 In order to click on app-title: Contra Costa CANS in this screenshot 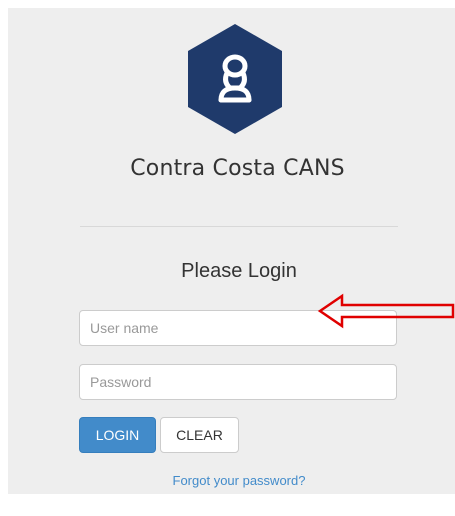, I will do `click(237, 168)`.